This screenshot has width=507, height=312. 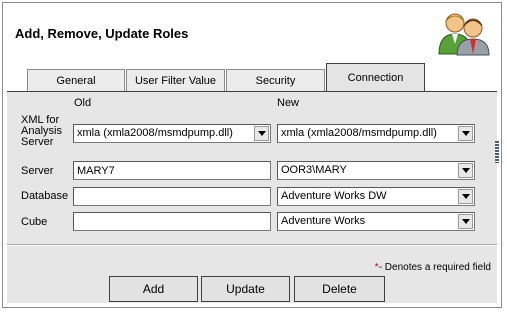 What do you see at coordinates (323, 221) in the screenshot?
I see `new-cube-value: Adventure Works` at bounding box center [323, 221].